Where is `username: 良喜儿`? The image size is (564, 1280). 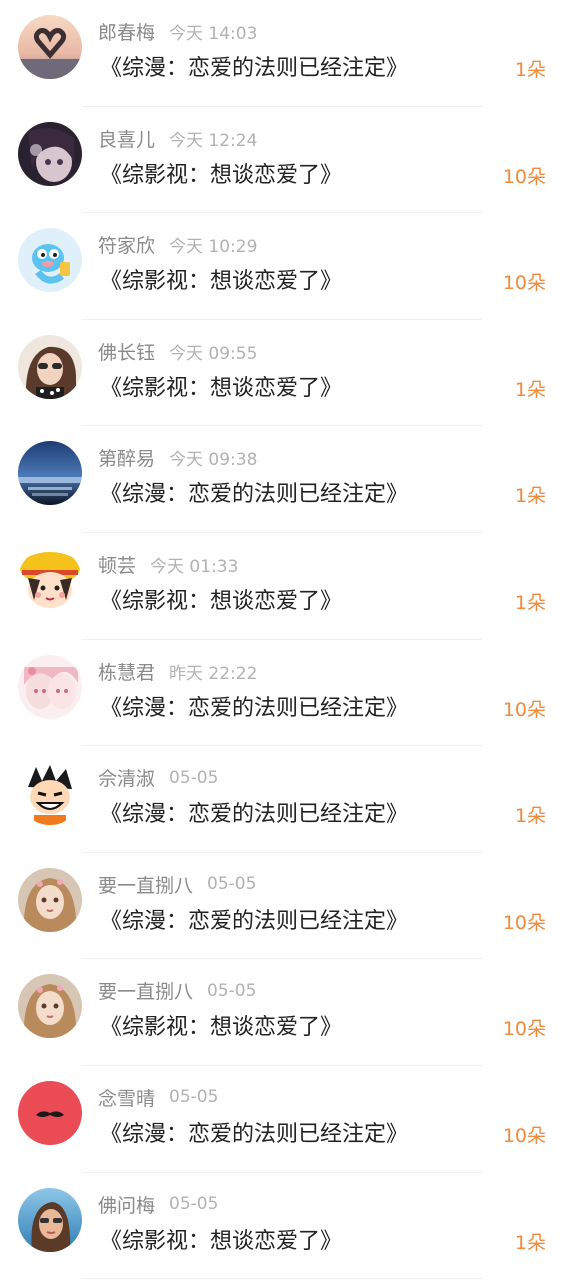
username: 良喜儿 is located at coordinates (126, 140).